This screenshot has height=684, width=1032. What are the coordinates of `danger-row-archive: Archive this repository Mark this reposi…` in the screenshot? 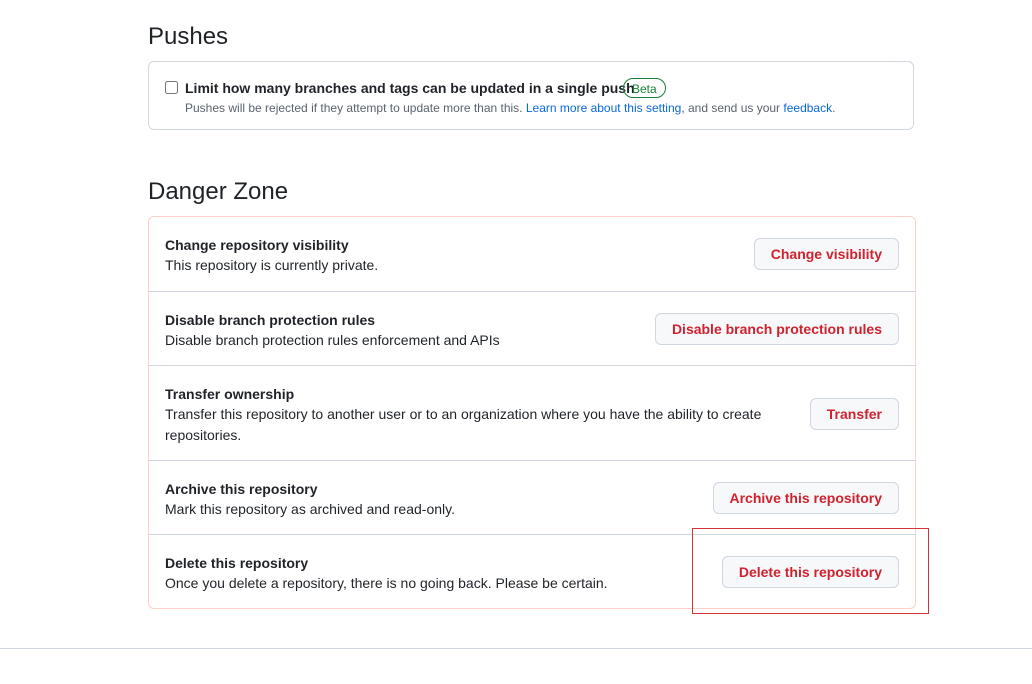 It's located at (532, 497).